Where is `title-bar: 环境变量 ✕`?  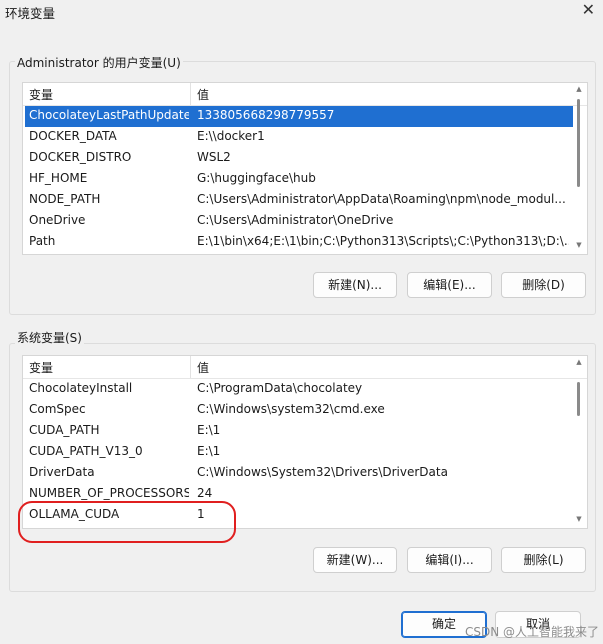
title-bar: 环境变量 ✕ is located at coordinates (301, 13).